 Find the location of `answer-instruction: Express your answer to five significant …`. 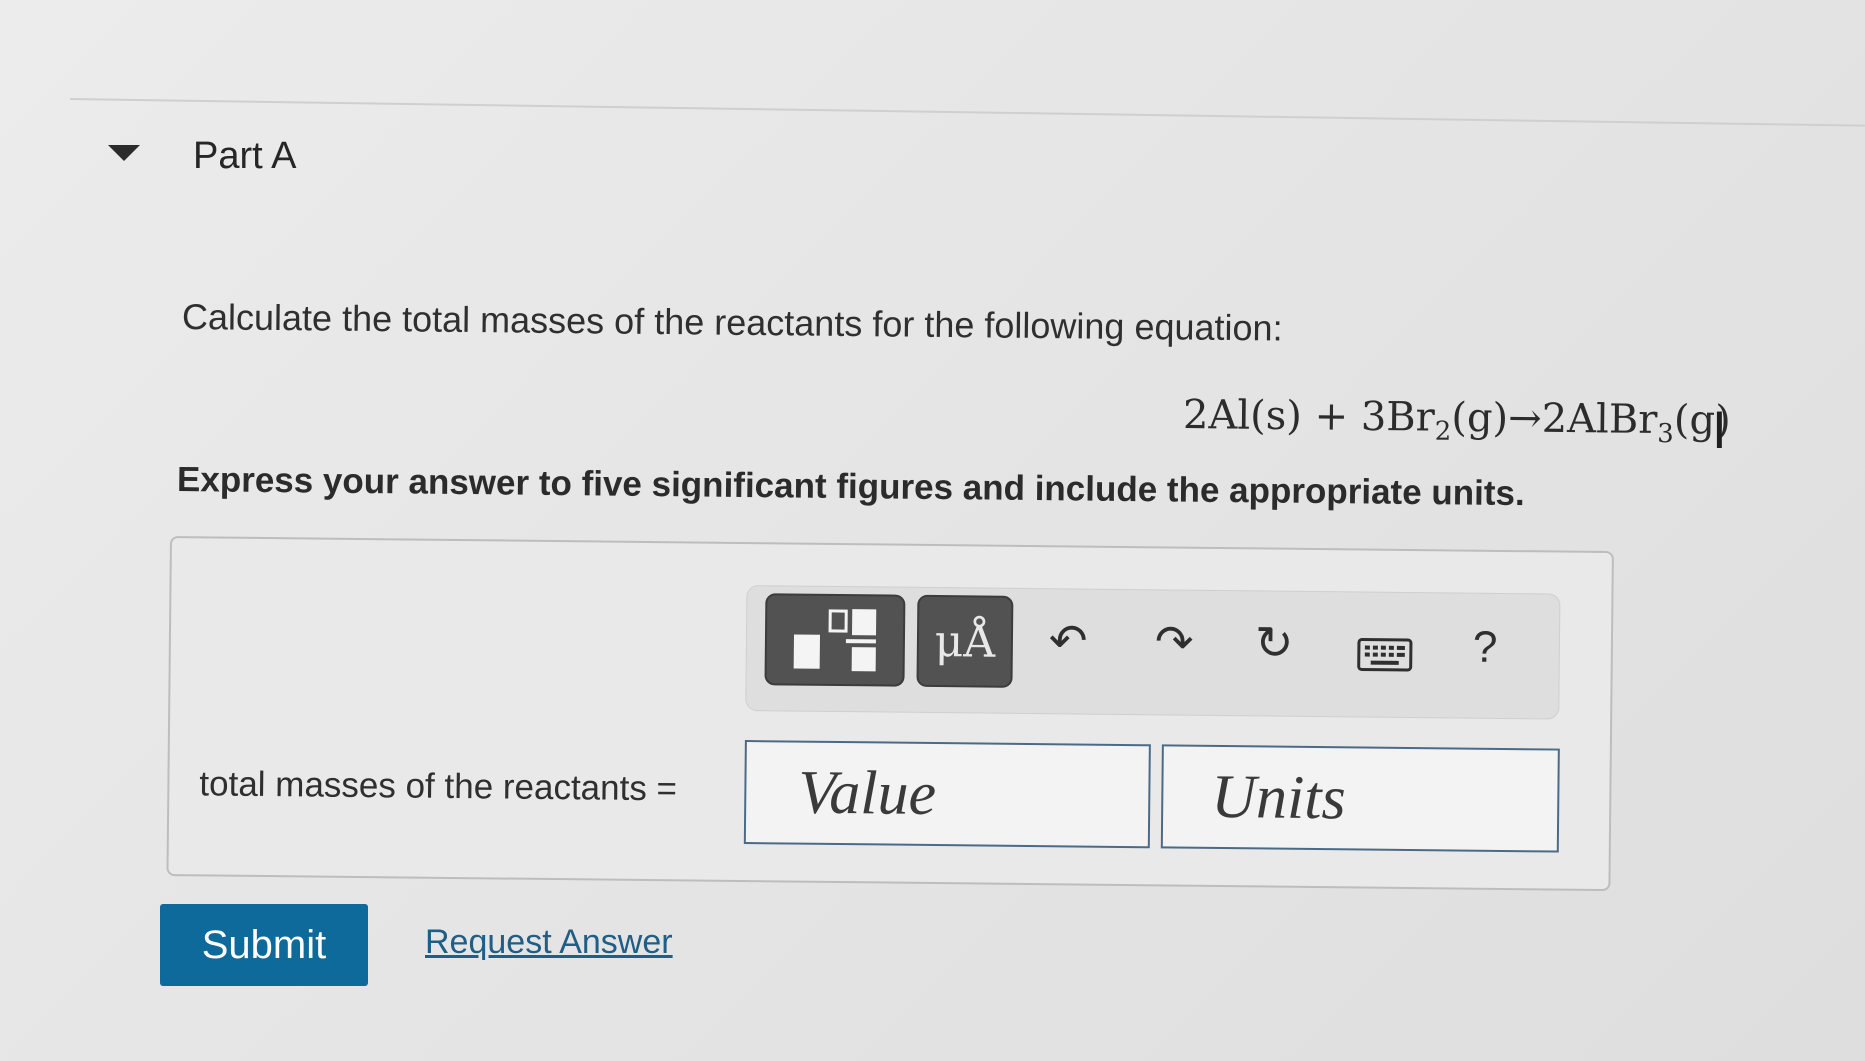

answer-instruction: Express your answer to five significant … is located at coordinates (850, 487).